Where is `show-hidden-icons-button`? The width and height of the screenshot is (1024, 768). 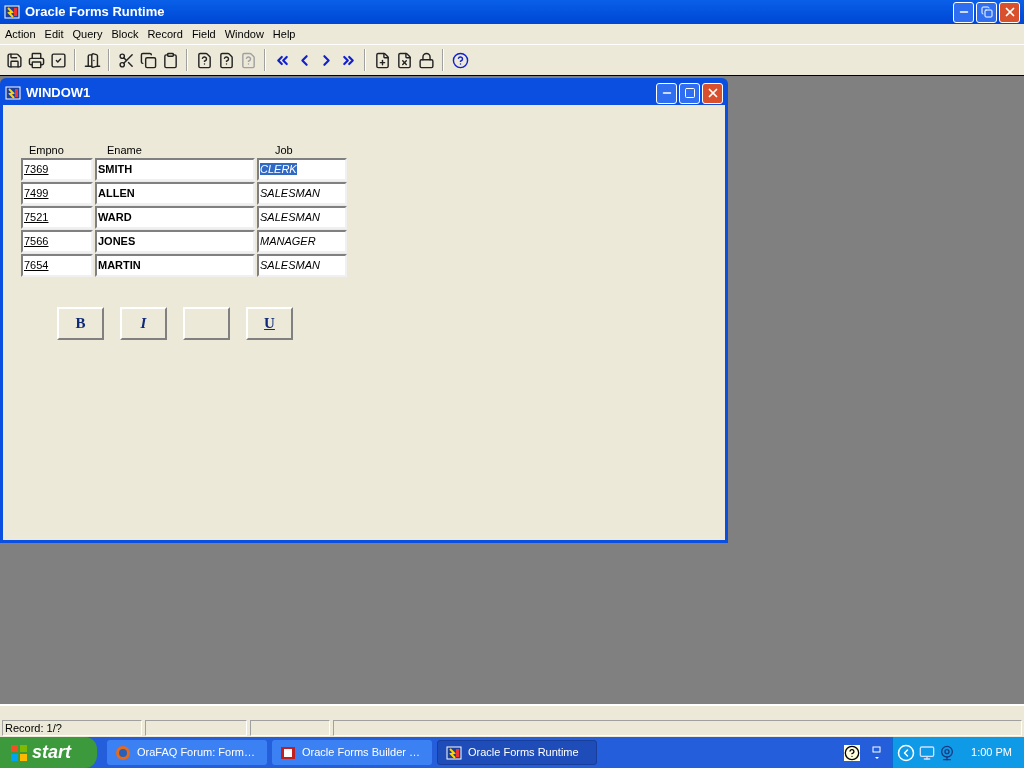
show-hidden-icons-button is located at coordinates (906, 752).